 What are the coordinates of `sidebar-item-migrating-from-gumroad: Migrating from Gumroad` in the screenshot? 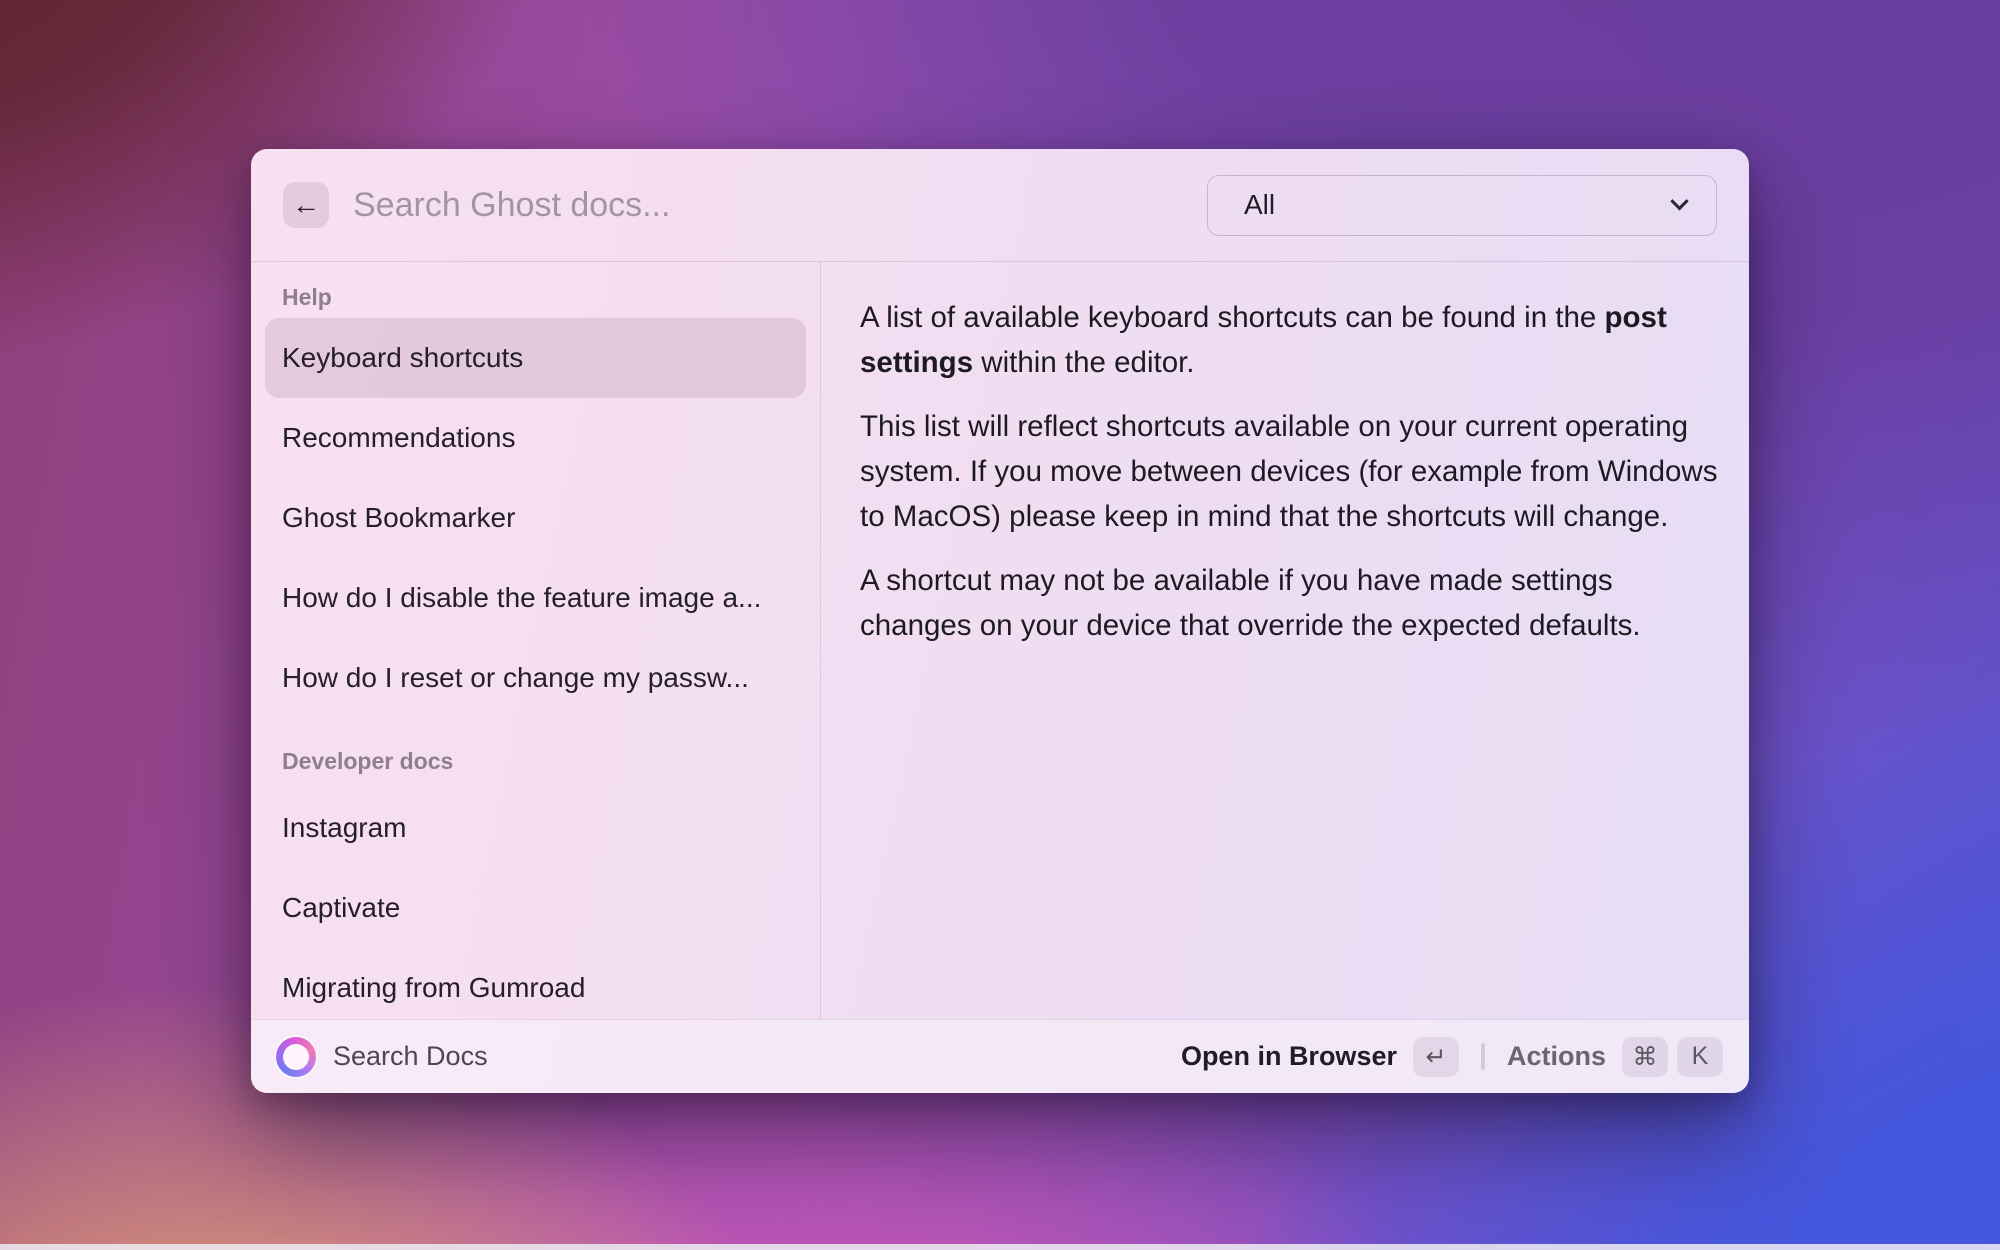 It's located at (535, 983).